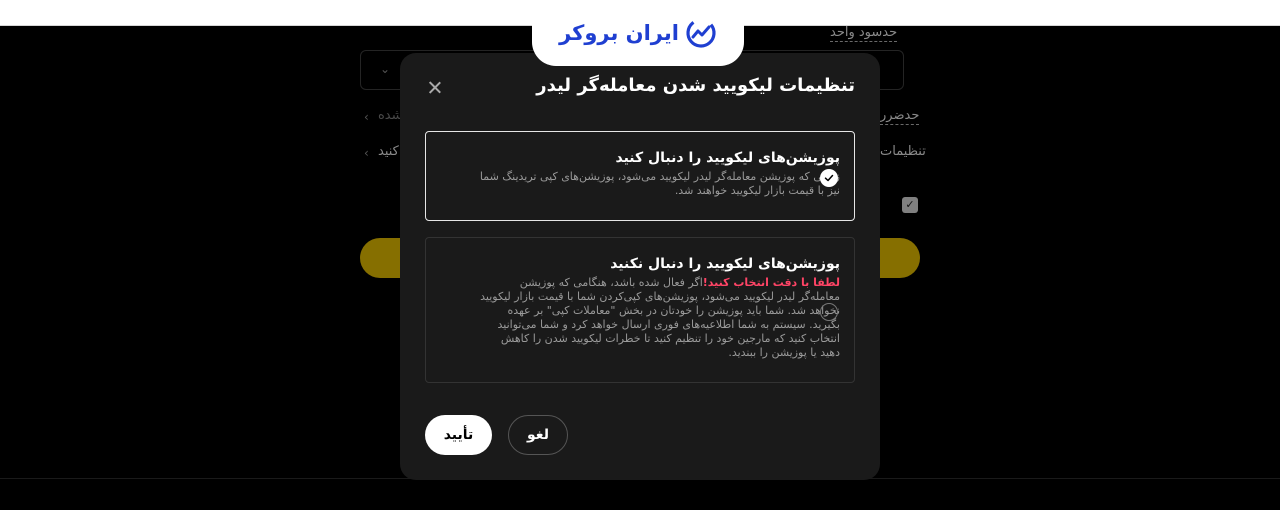 The width and height of the screenshot is (1280, 510). I want to click on volume-label: حدسود واحد, so click(864, 33).